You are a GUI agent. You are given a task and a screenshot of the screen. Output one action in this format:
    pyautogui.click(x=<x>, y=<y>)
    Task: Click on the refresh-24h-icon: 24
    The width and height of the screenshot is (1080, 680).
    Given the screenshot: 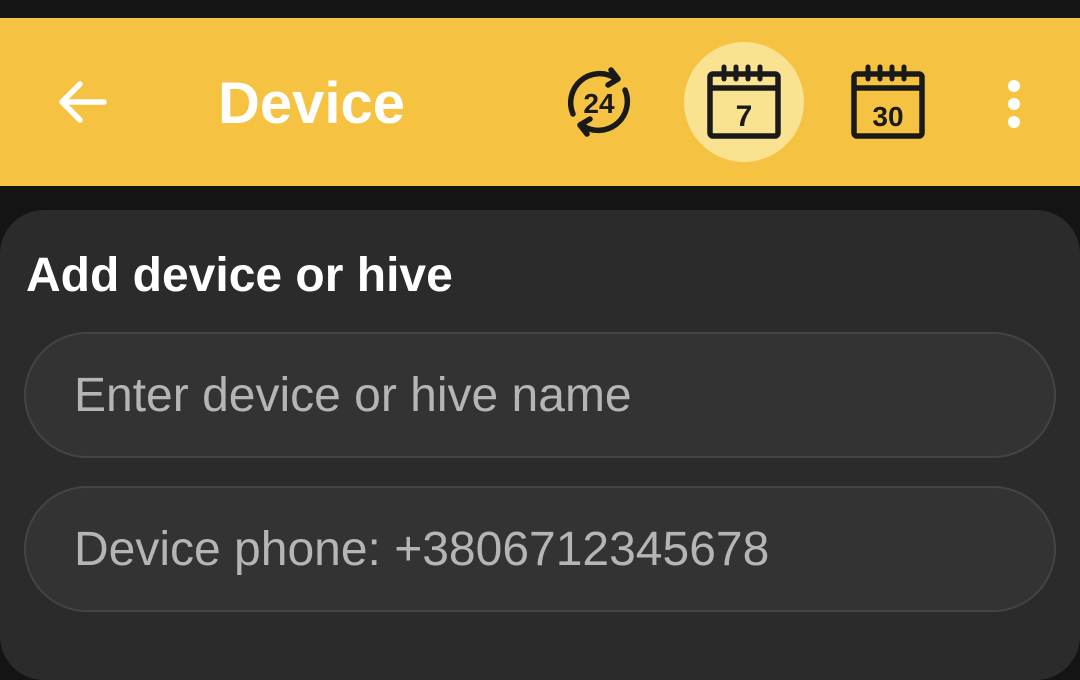 What is the action you would take?
    pyautogui.click(x=599, y=102)
    